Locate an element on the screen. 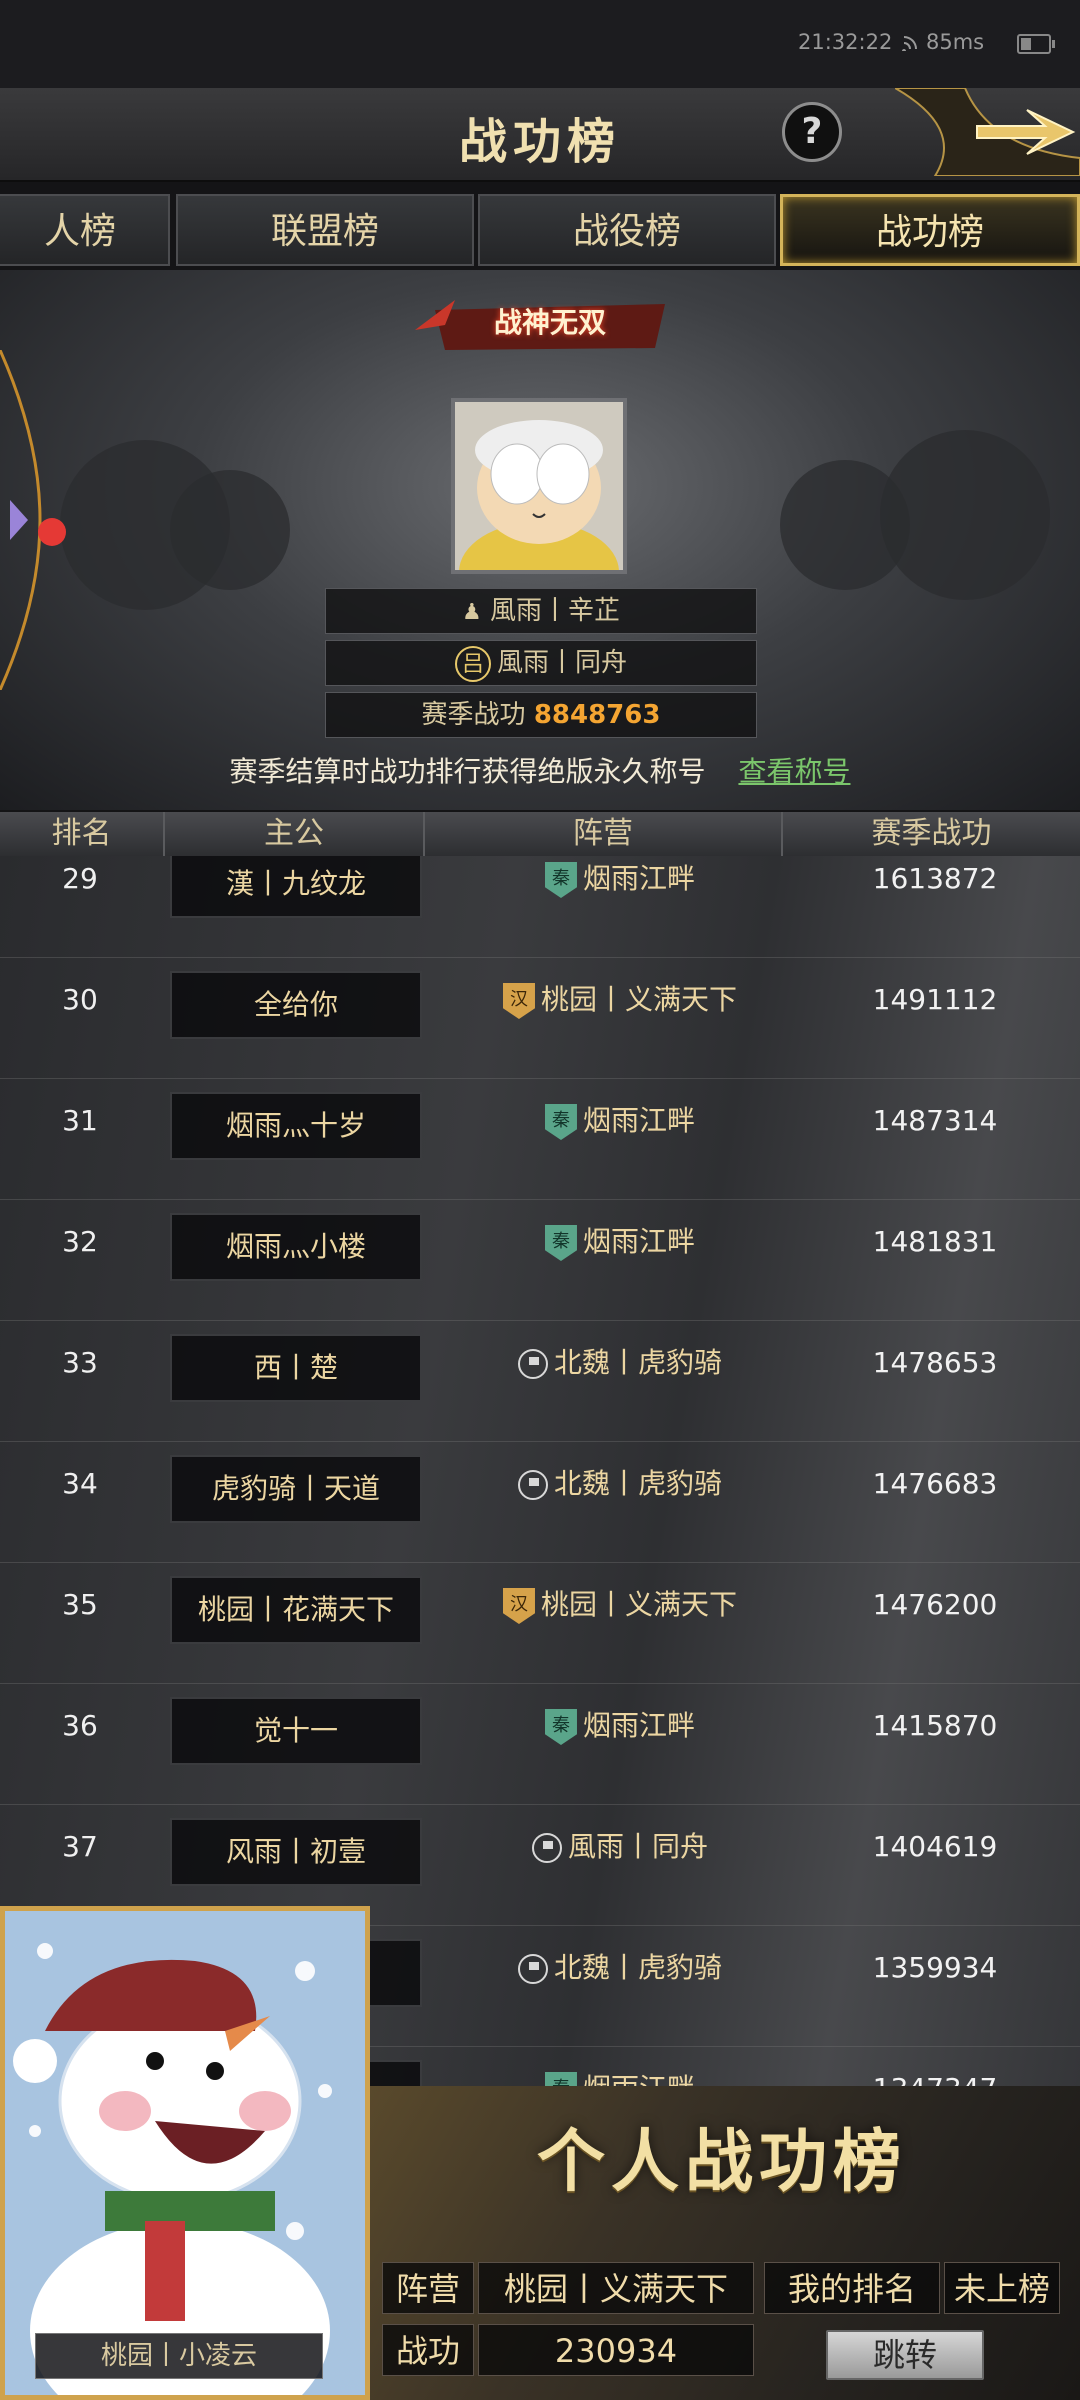 The height and width of the screenshot is (2400, 1080). reward-note-text: 赛季结算时战功排行获得绝版永久称号 is located at coordinates (467, 771).